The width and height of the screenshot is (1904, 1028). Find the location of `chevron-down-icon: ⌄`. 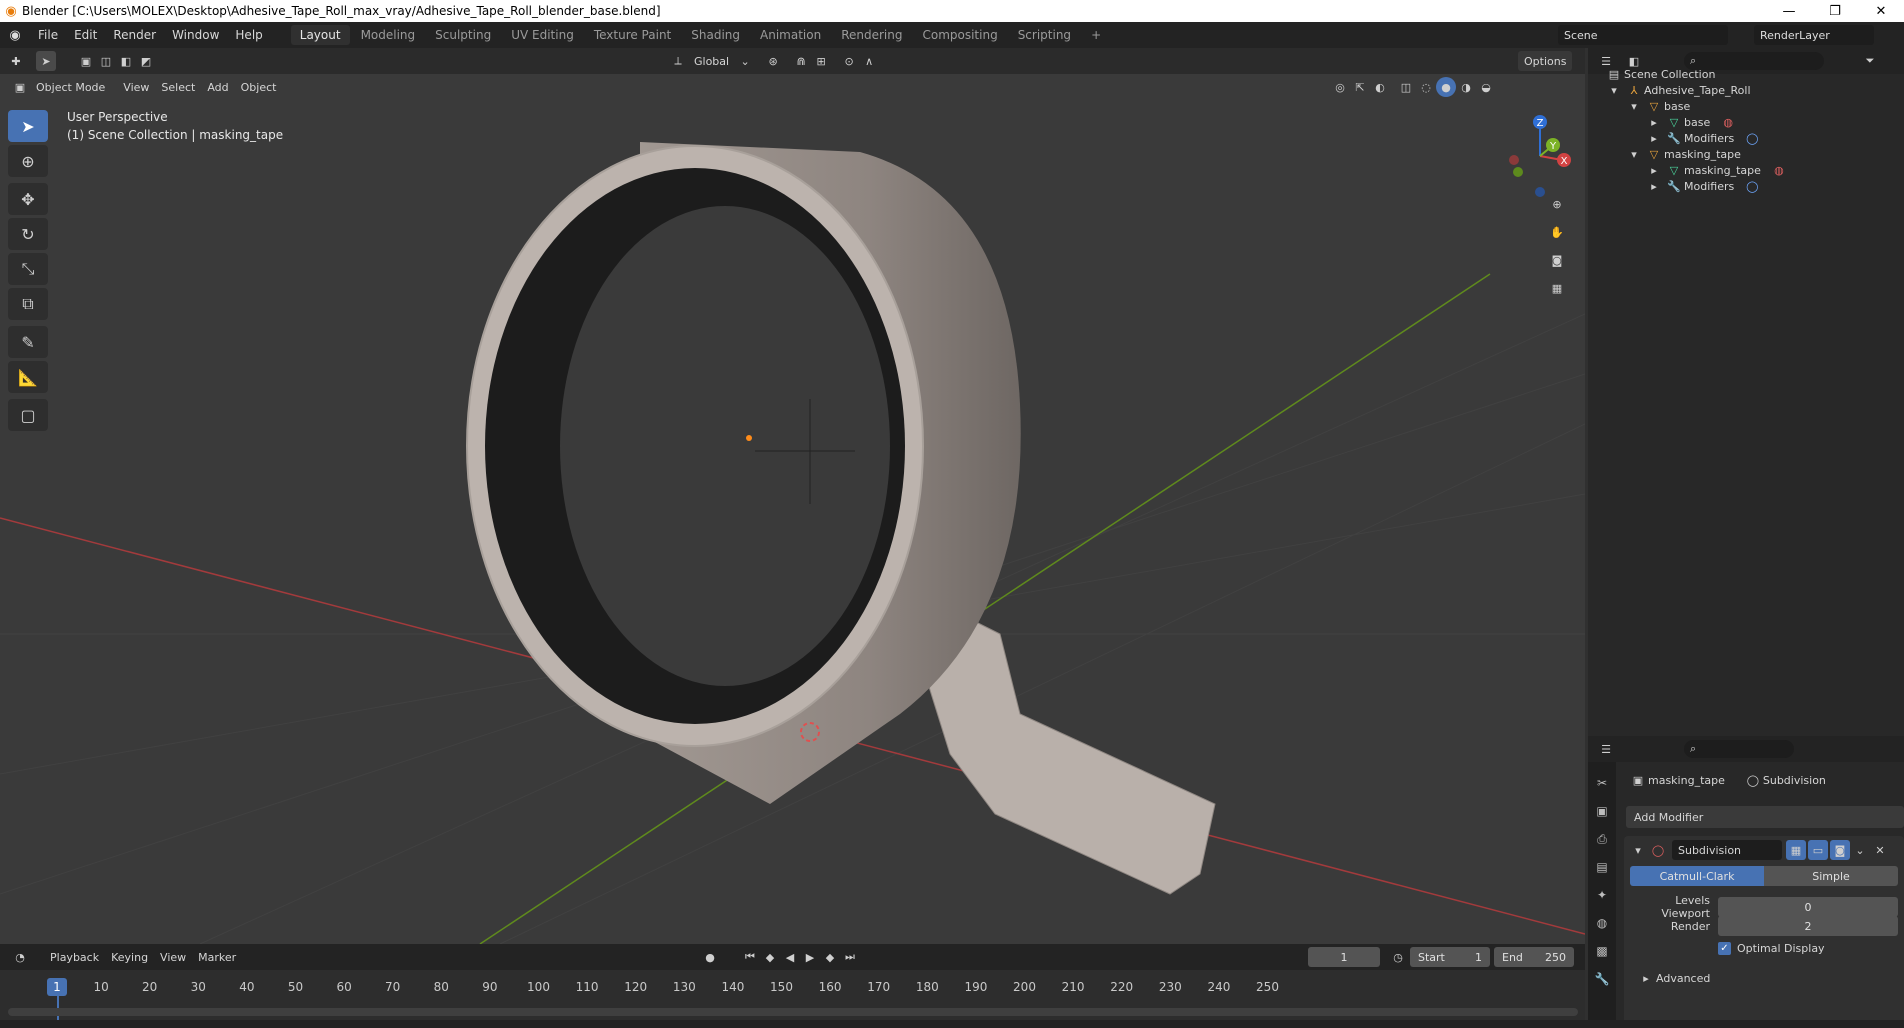

chevron-down-icon: ⌄ is located at coordinates (1860, 850).